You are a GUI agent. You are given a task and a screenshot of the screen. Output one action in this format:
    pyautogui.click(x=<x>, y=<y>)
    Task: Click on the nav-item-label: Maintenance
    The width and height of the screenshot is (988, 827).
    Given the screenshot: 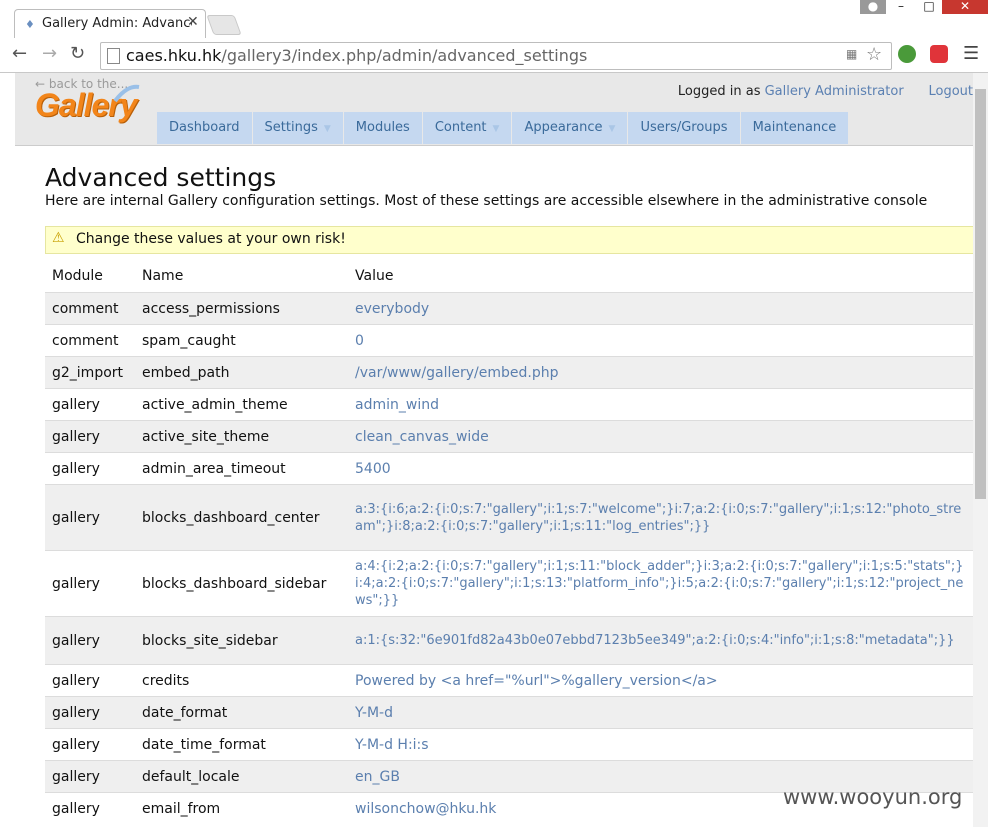 What is the action you would take?
    pyautogui.click(x=794, y=127)
    